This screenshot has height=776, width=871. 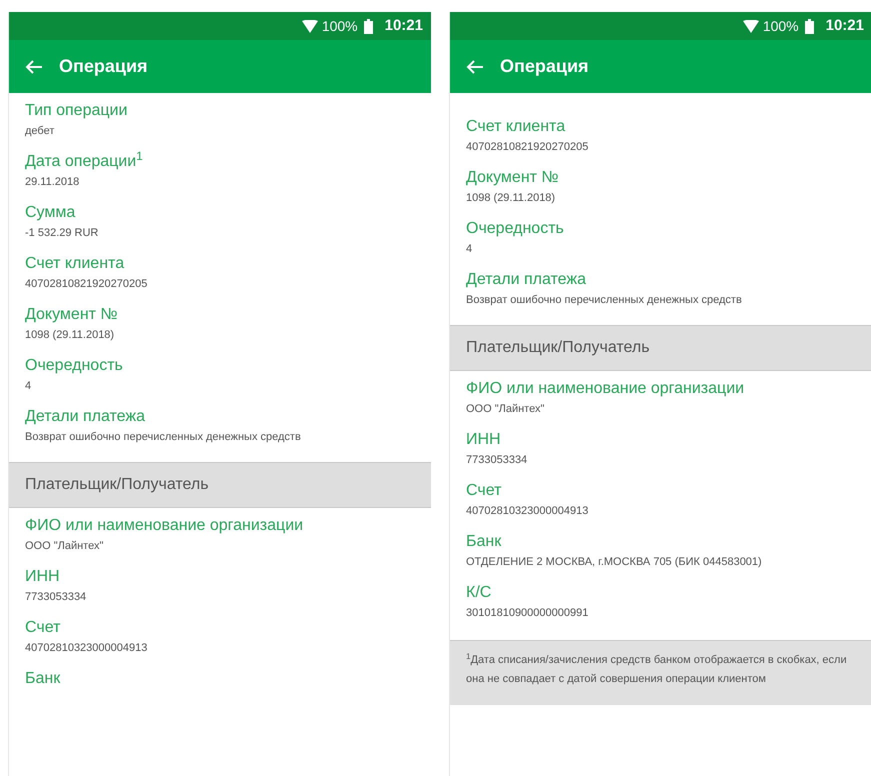 I want to click on footnote: $^{1}$Дата списания/зачисления средств банком отображается в скобках, если она не совпадает с датой совершения операции клиентом, so click(x=660, y=672).